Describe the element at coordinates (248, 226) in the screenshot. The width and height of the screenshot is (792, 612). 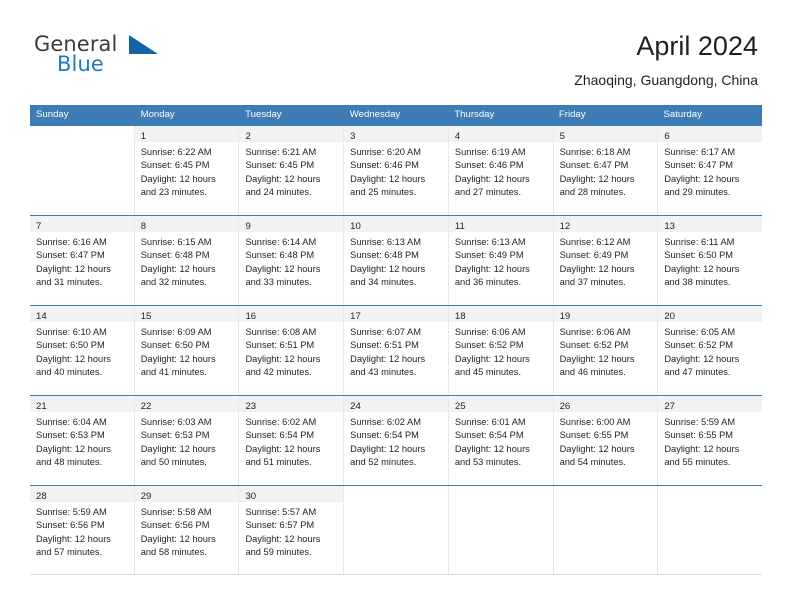
I see `day-number: 9` at that location.